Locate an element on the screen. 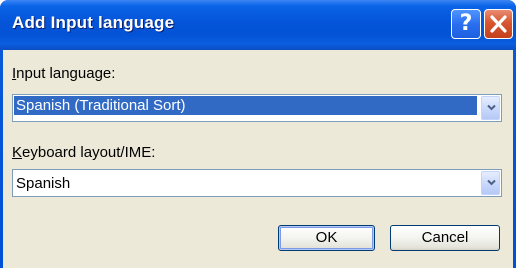 The width and height of the screenshot is (516, 268). help-button: ? is located at coordinates (466, 24).